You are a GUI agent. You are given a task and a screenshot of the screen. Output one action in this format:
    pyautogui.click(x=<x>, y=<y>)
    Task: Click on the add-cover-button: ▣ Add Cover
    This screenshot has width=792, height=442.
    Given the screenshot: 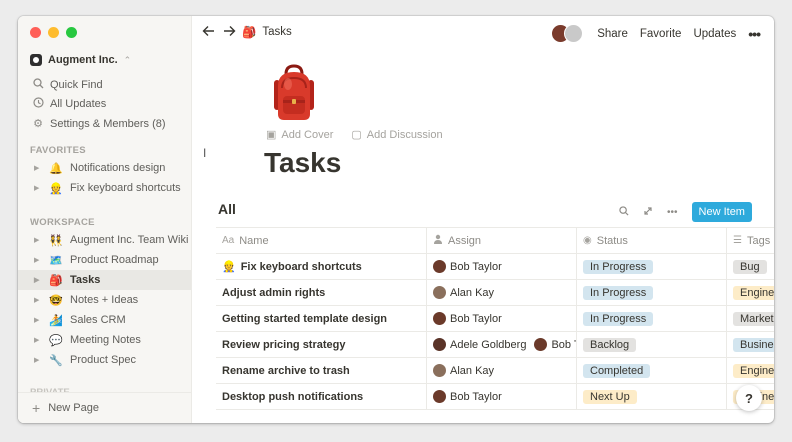 What is the action you would take?
    pyautogui.click(x=299, y=134)
    